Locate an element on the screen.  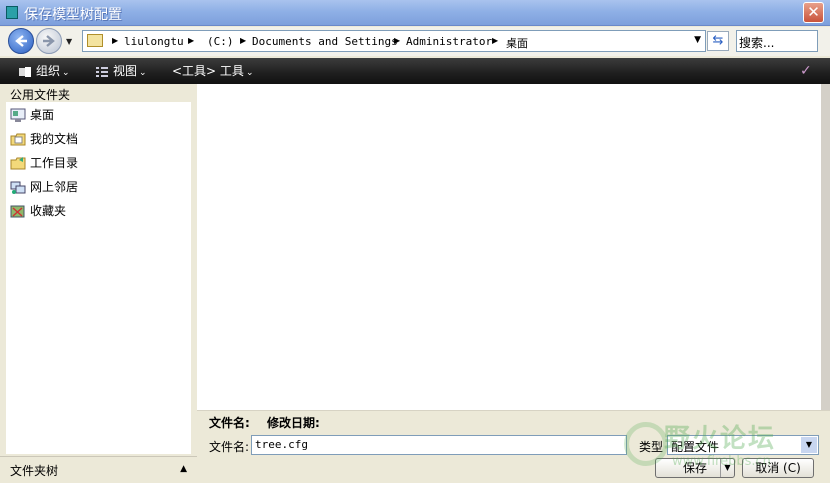
help-icon: ✓ is located at coordinates (808, 71).